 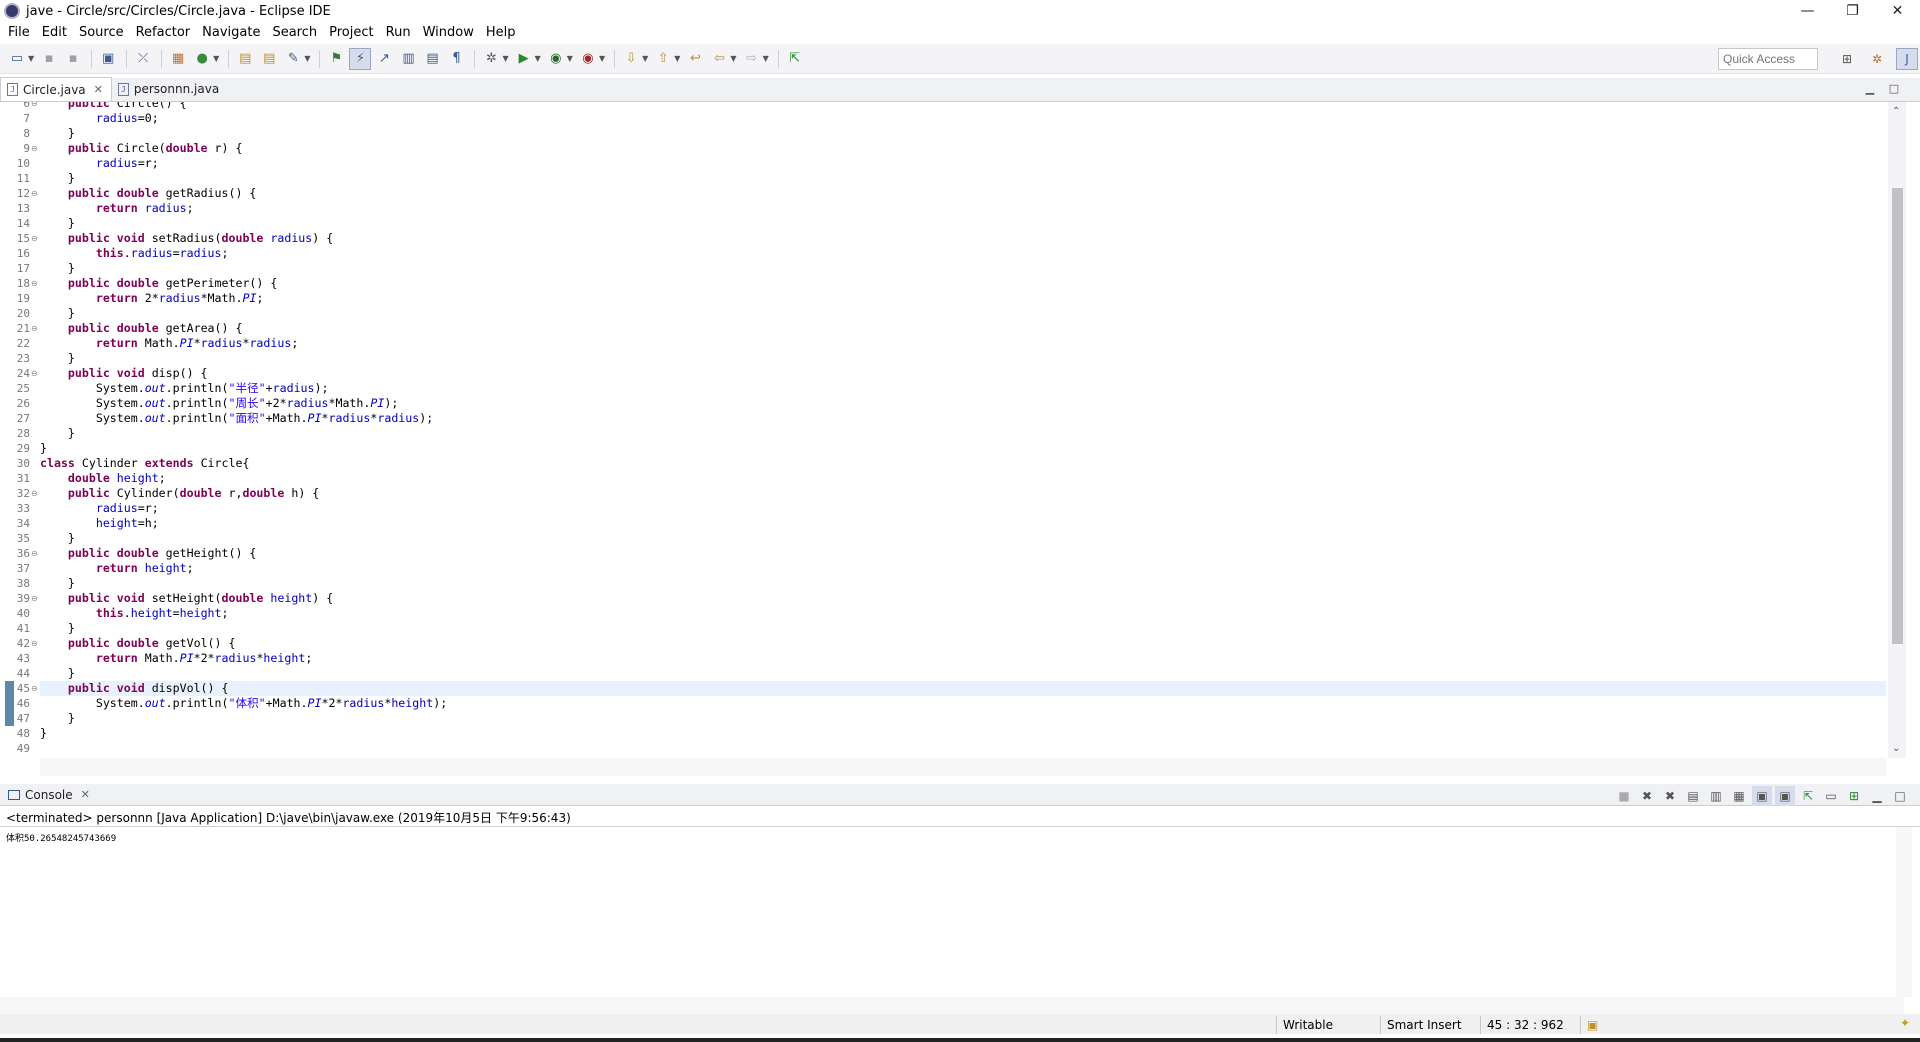 I want to click on coverage-dropdown-icon: ▼, so click(x=570, y=58).